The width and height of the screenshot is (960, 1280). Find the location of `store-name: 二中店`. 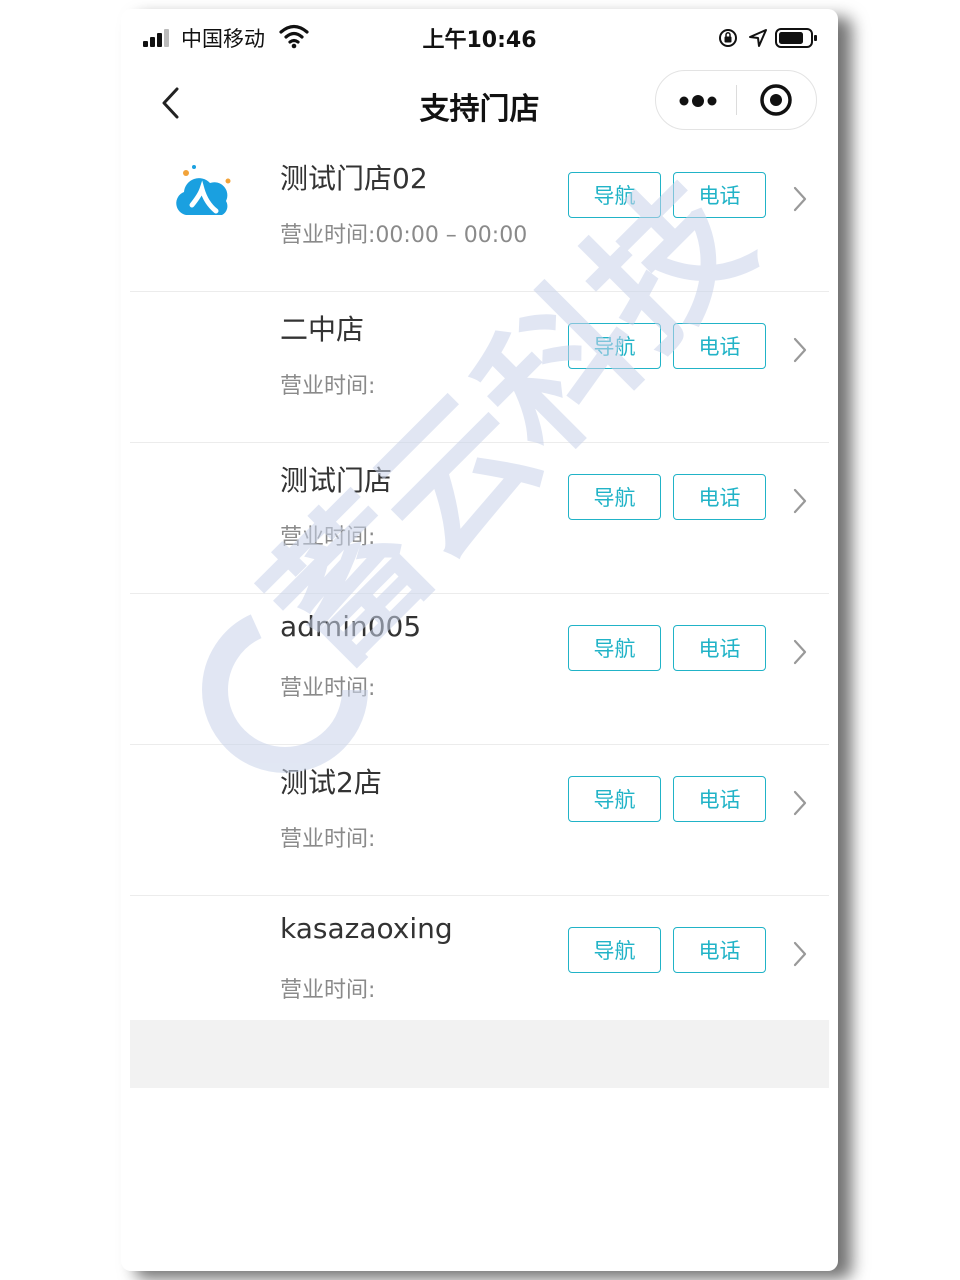

store-name: 二中店 is located at coordinates (322, 329).